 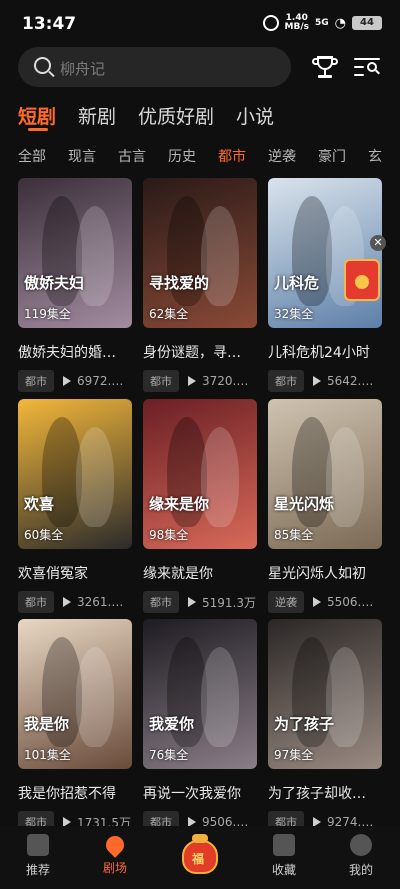 I want to click on profile-icon, so click(x=361, y=845).